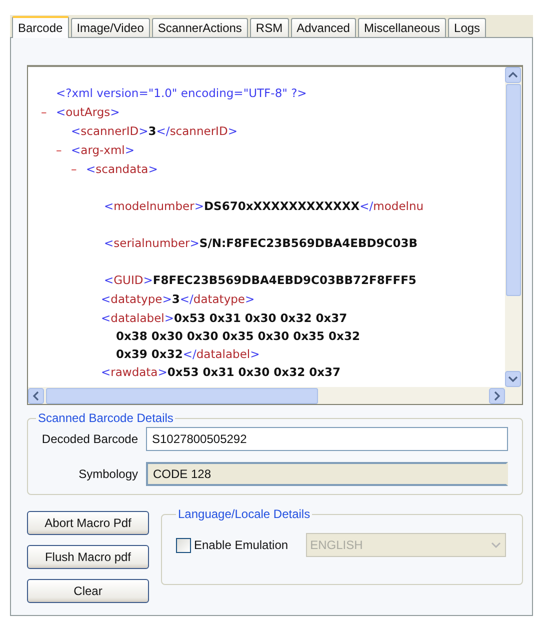 This screenshot has width=545, height=626. I want to click on xml-line: <?xml version="1.0" encoding="UTF-8" ?>, so click(181, 93).